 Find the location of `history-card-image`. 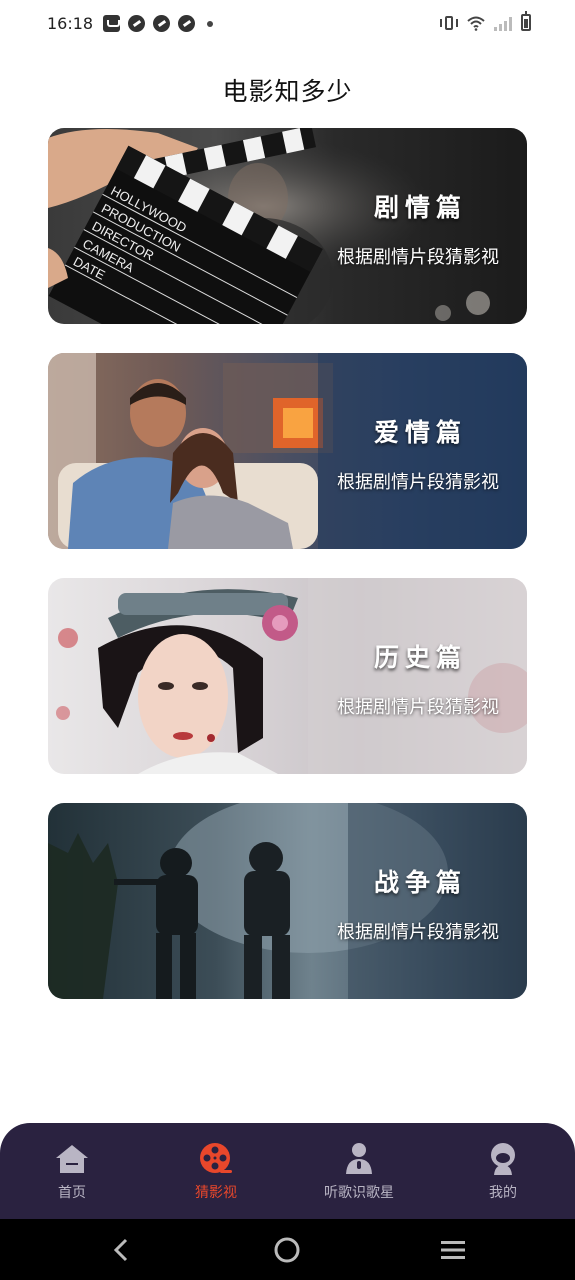

history-card-image is located at coordinates (291, 676).